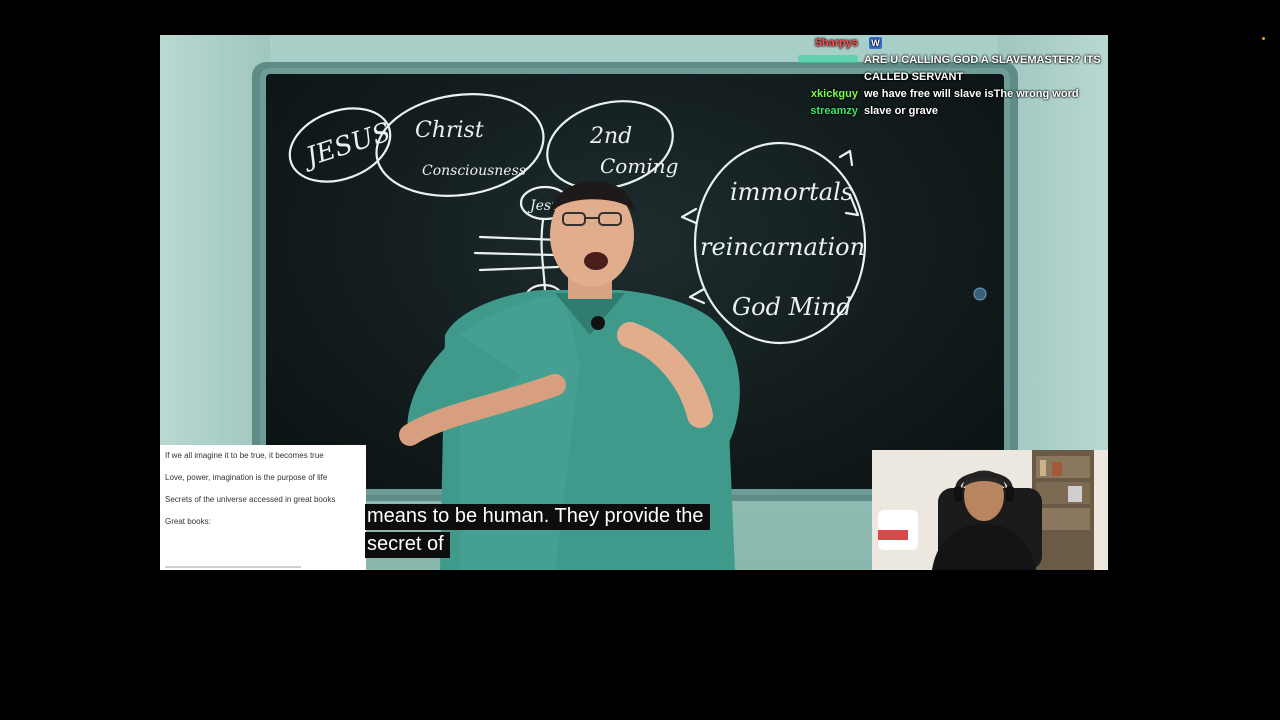 The width and height of the screenshot is (1280, 720). Describe the element at coordinates (407, 545) in the screenshot. I see `caption-line-2: secret of` at that location.